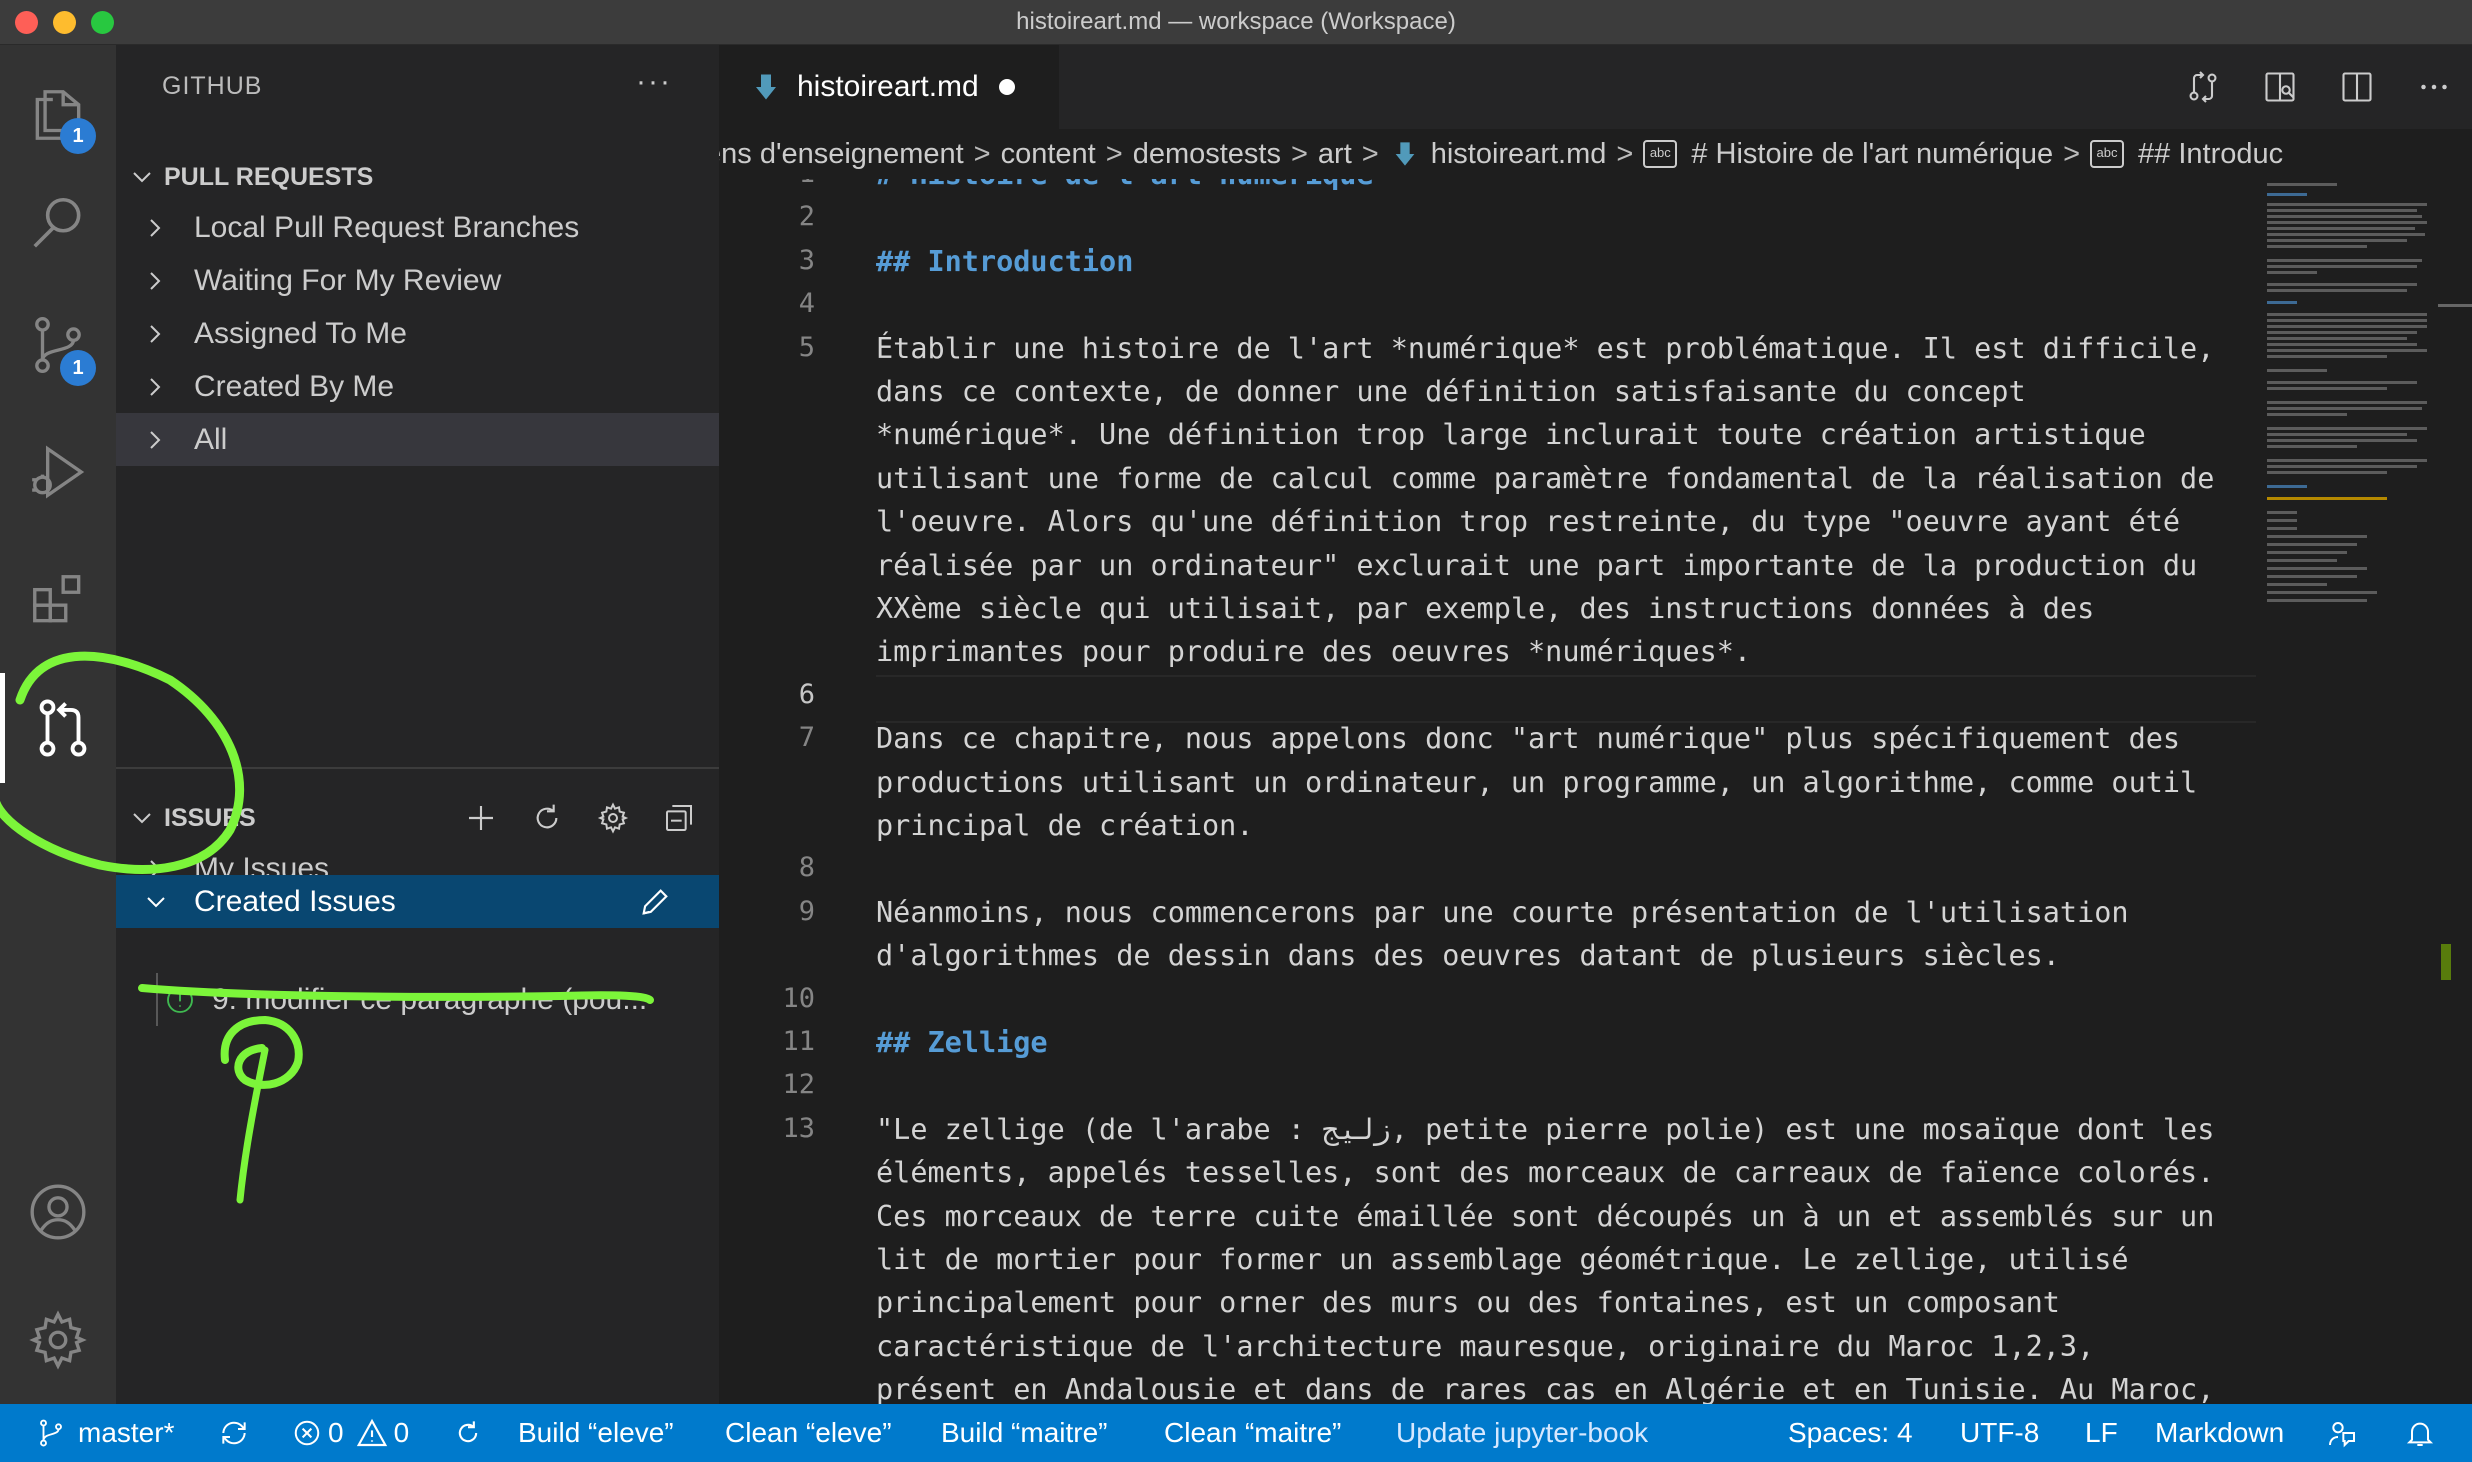  Describe the element at coordinates (806, 347) in the screenshot. I see `line-number: 5` at that location.